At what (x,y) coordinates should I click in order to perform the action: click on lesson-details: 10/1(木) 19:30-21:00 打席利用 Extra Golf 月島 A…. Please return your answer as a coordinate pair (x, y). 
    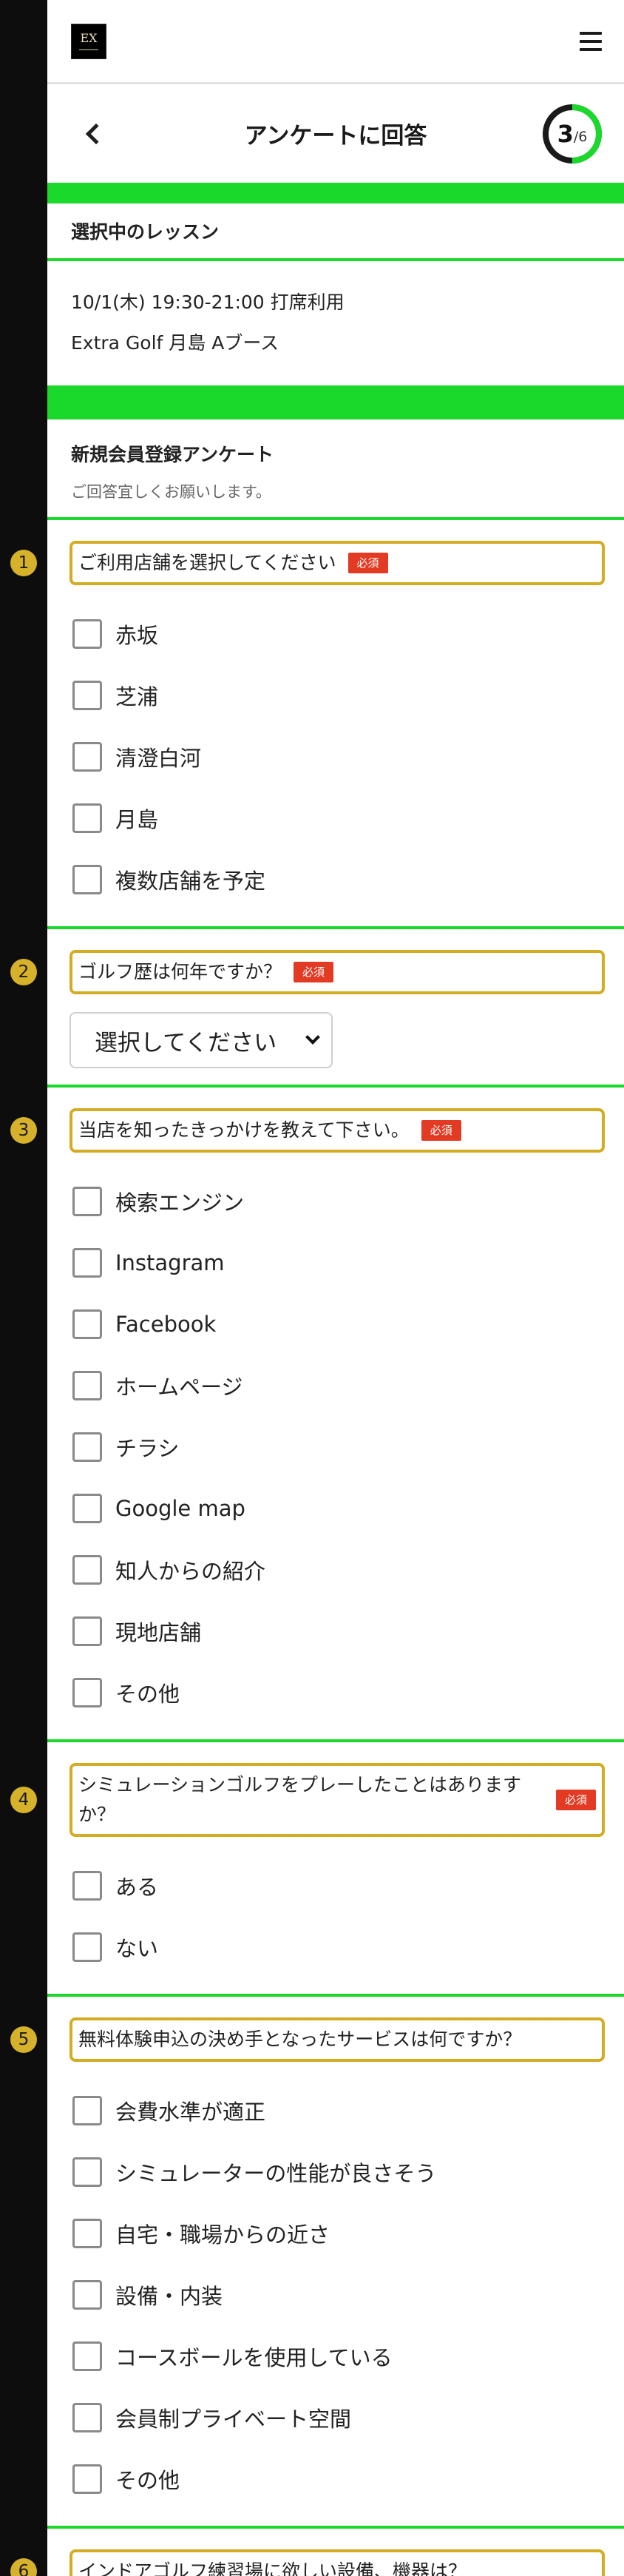
    Looking at the image, I should click on (335, 323).